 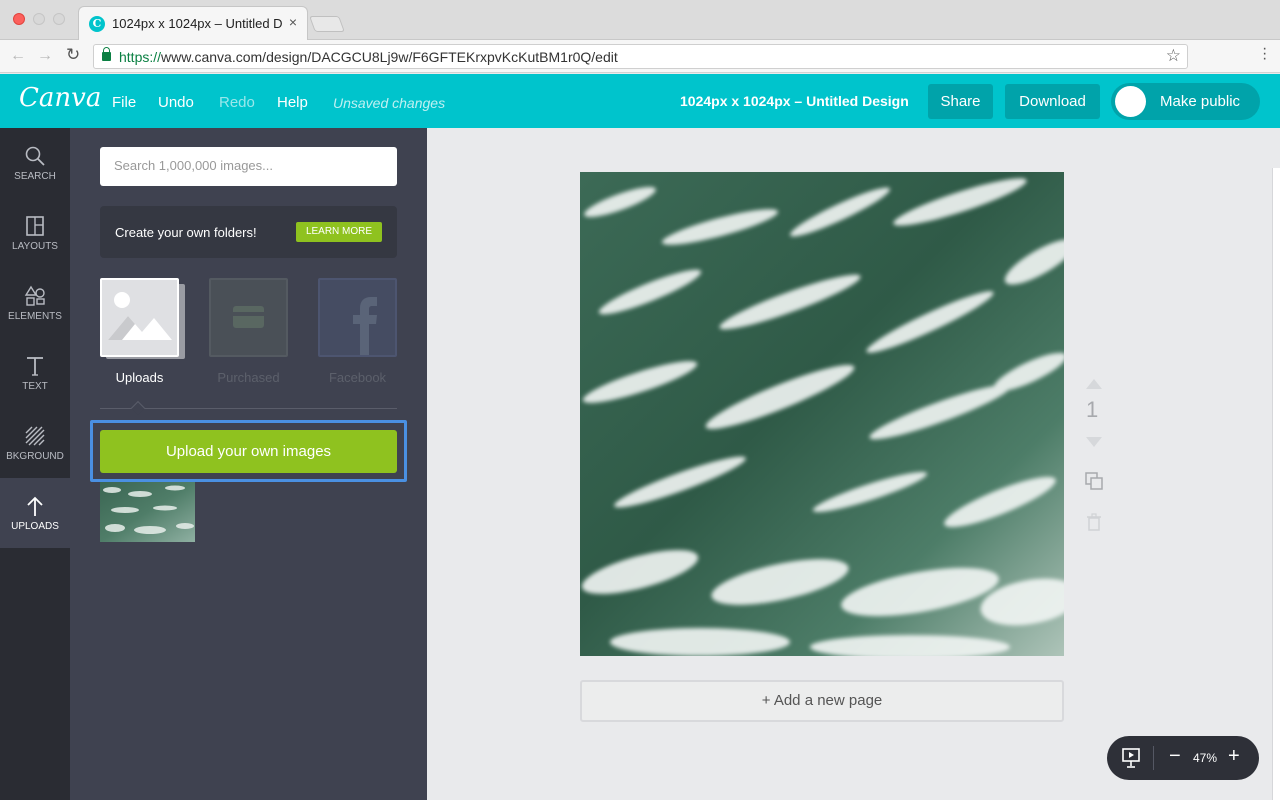 I want to click on active-category-caret, so click(x=138, y=408).